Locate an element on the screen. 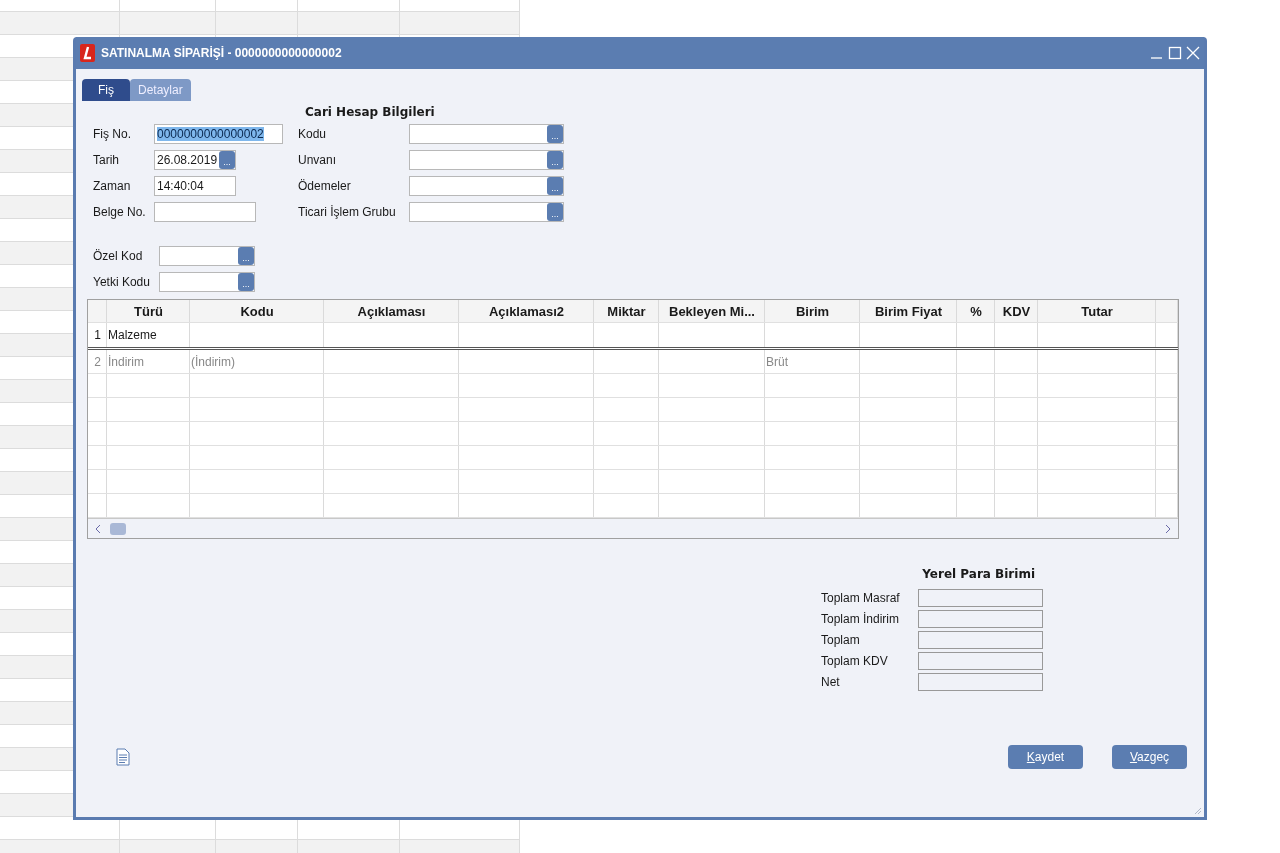 The image size is (1280, 853). row-number: 1 is located at coordinates (97, 335).